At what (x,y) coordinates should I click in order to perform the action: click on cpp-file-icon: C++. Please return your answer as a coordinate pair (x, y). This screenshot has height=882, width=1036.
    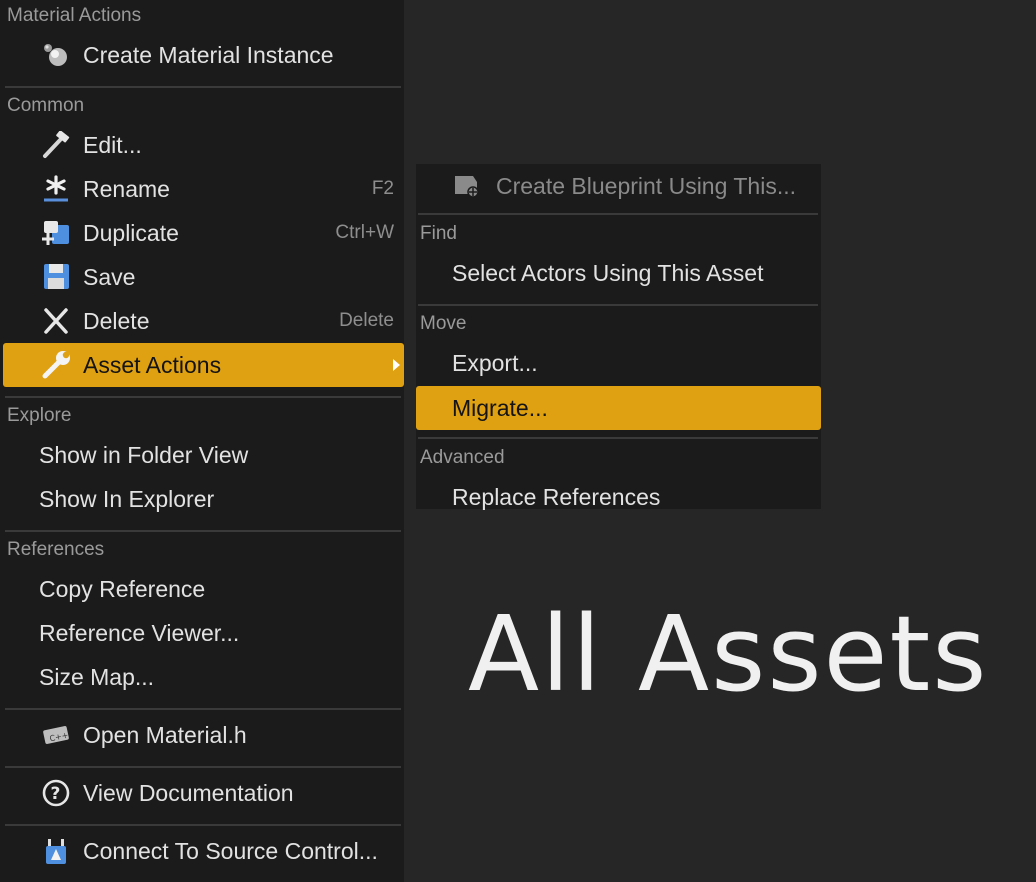
    Looking at the image, I should click on (56, 735).